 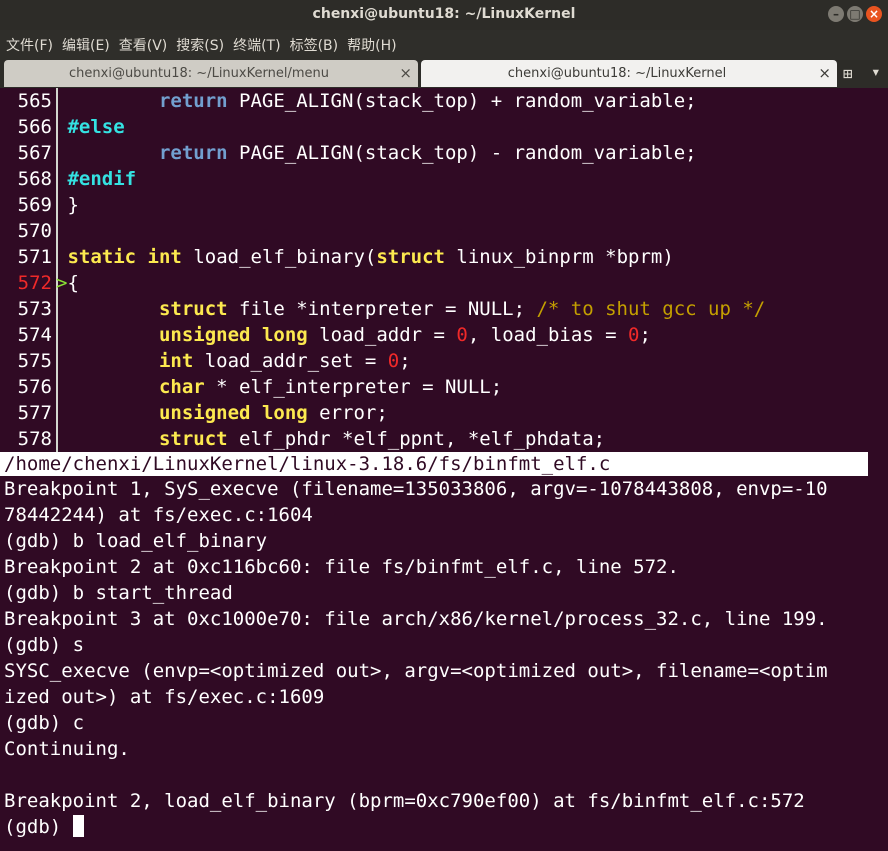 What do you see at coordinates (86, 45) in the screenshot?
I see `menu-edit: 编辑(E)` at bounding box center [86, 45].